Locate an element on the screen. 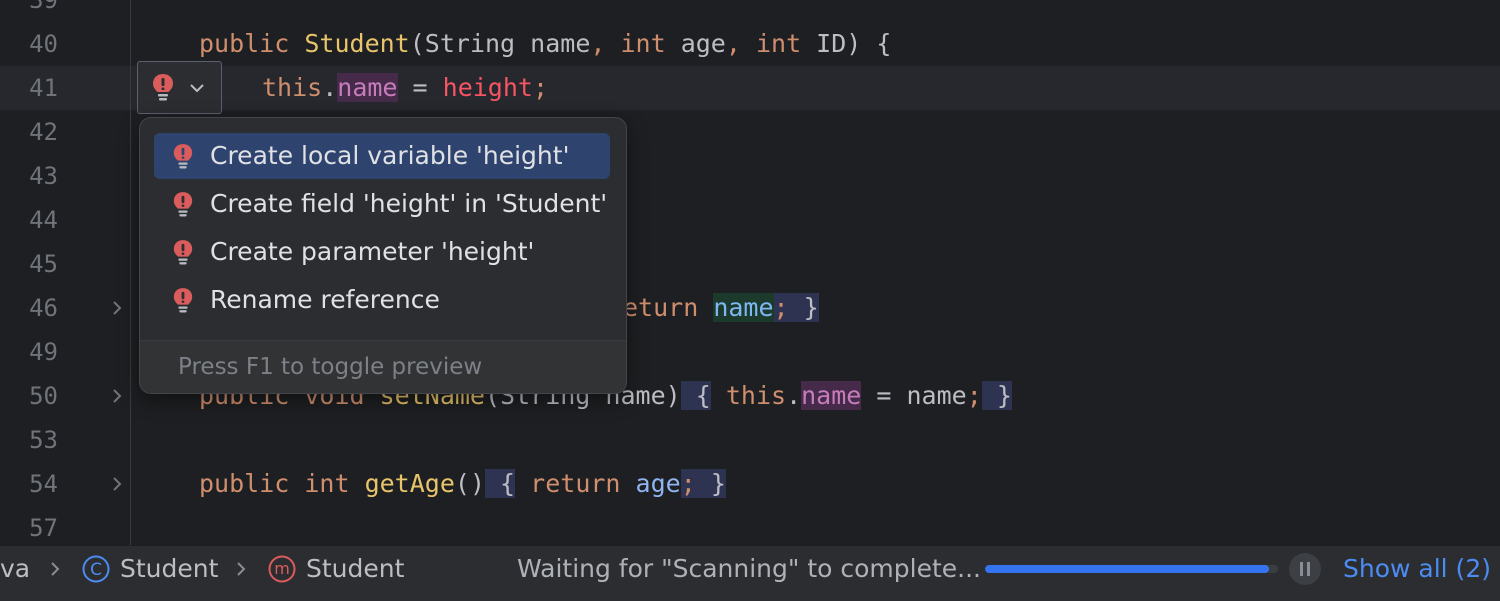 Image resolution: width=1500 pixels, height=601 pixels. code-line-41: this.name = height; is located at coordinates (405, 88).